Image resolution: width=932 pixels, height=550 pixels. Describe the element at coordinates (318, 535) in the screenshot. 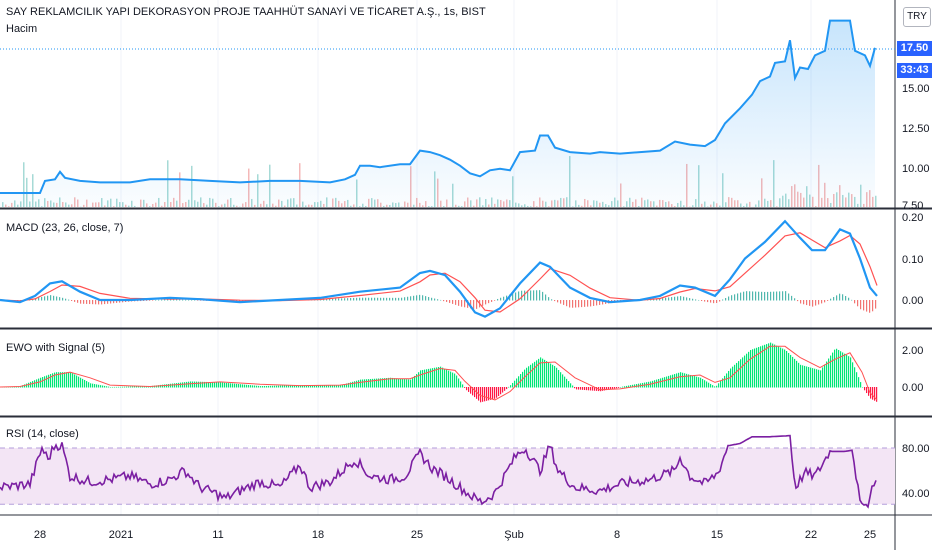

I see `time-axis-tick: 18` at that location.